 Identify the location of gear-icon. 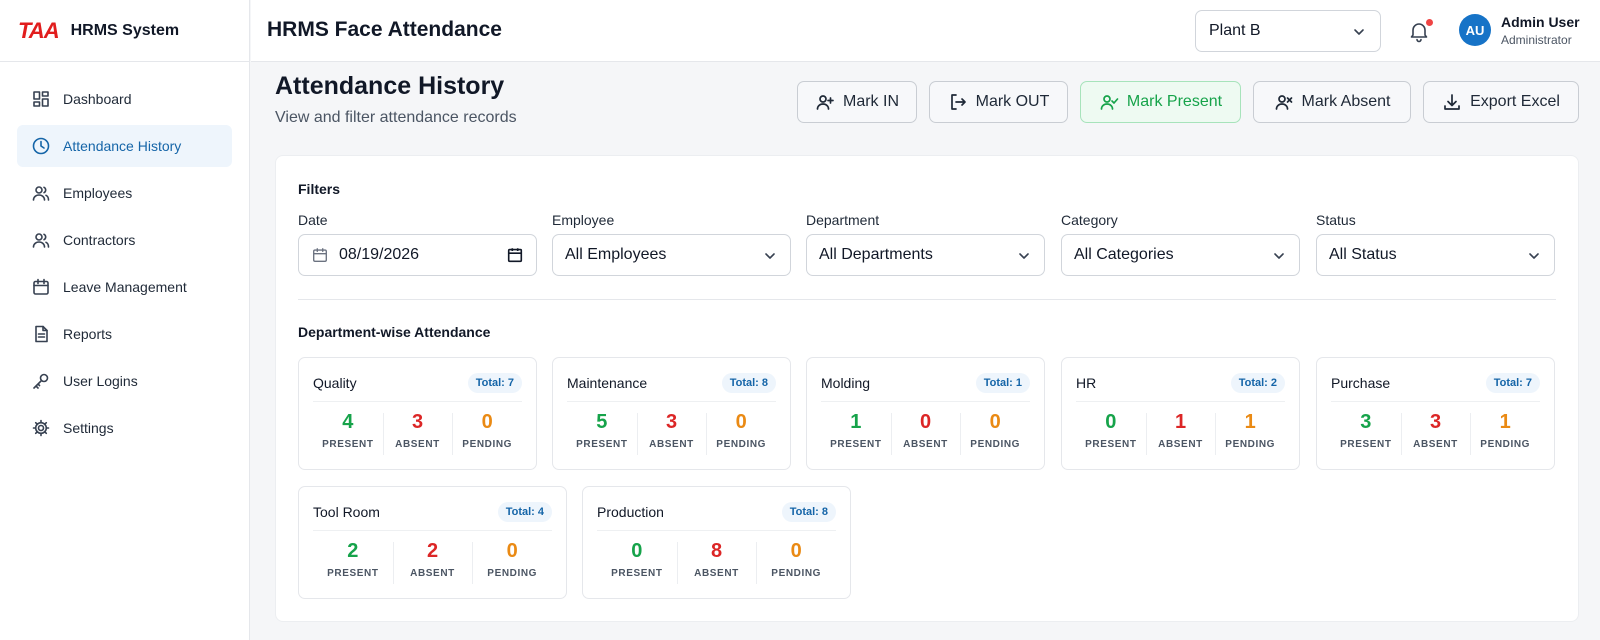
(41, 428).